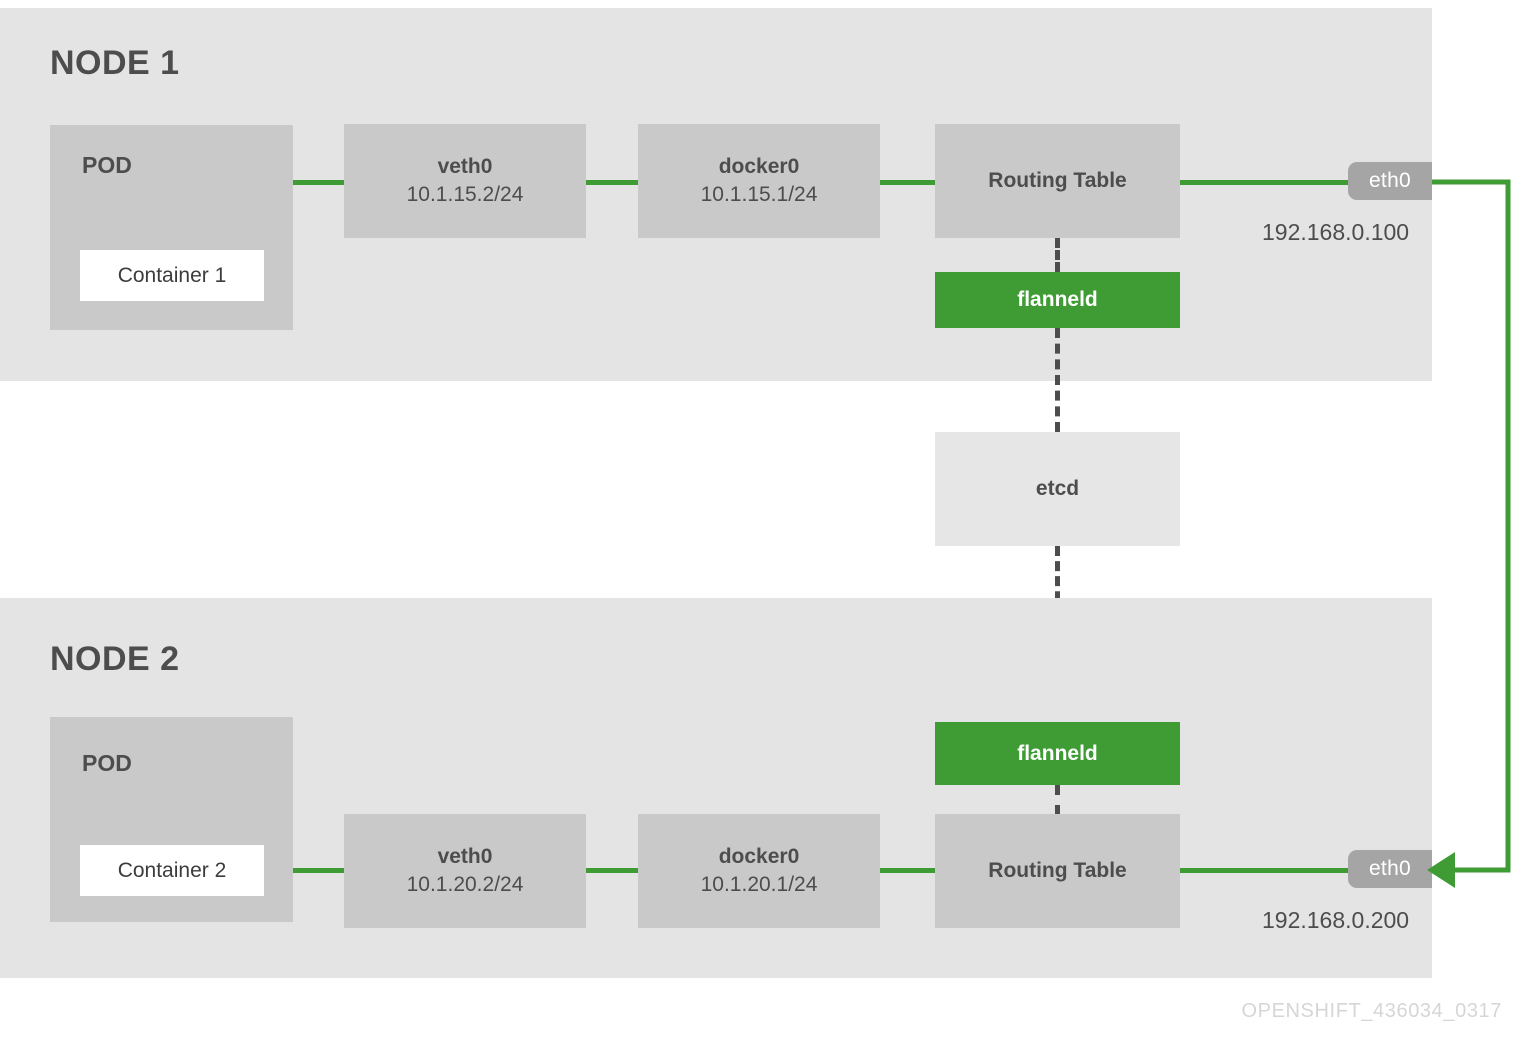  Describe the element at coordinates (319, 870) in the screenshot. I see `link-node2-pod-to-veth` at that location.